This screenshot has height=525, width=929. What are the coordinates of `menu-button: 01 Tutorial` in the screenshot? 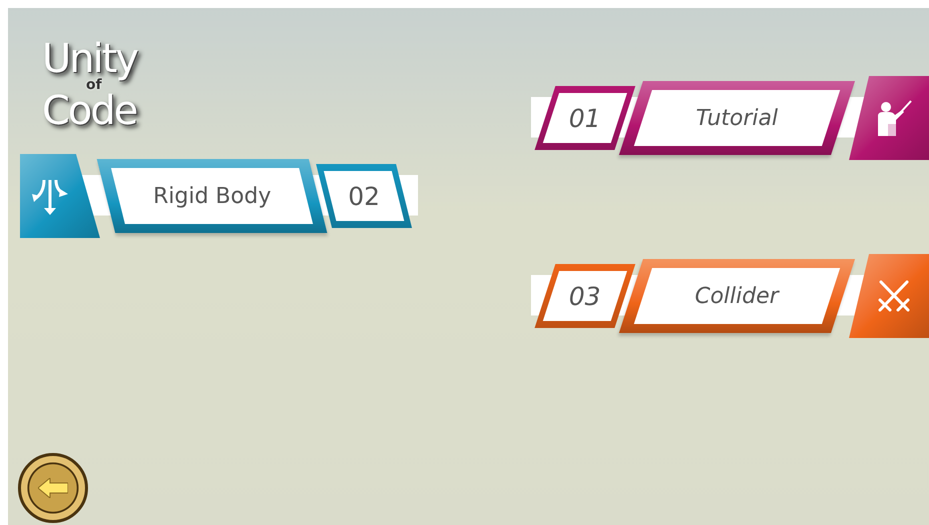 It's located at (730, 118).